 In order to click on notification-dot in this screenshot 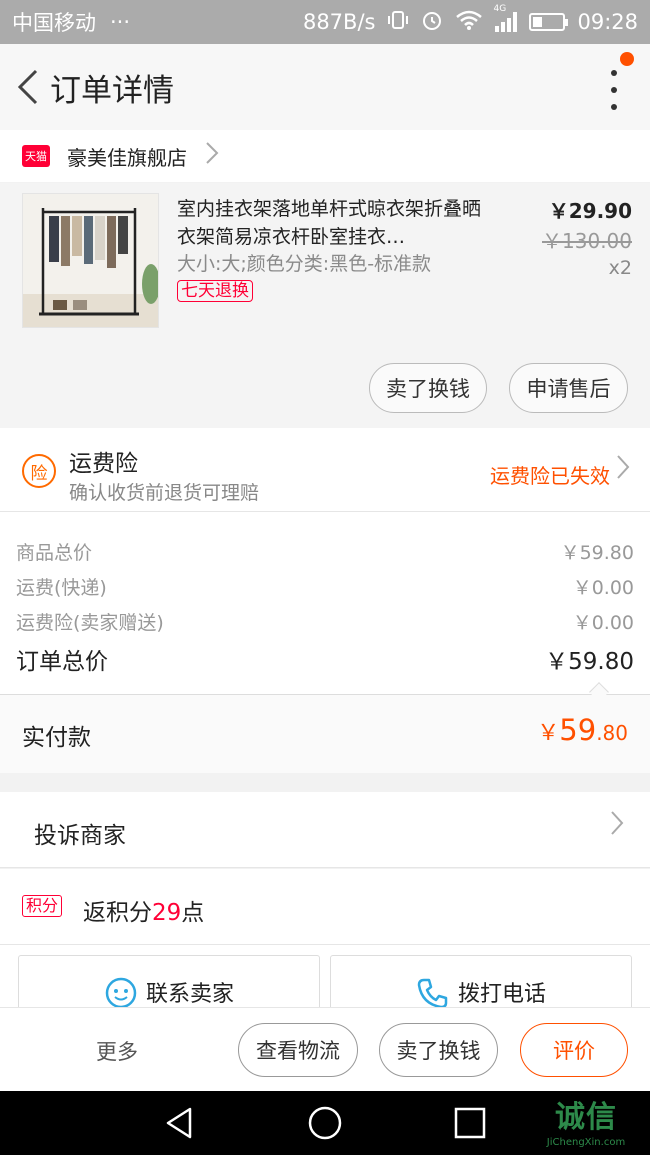, I will do `click(627, 59)`.